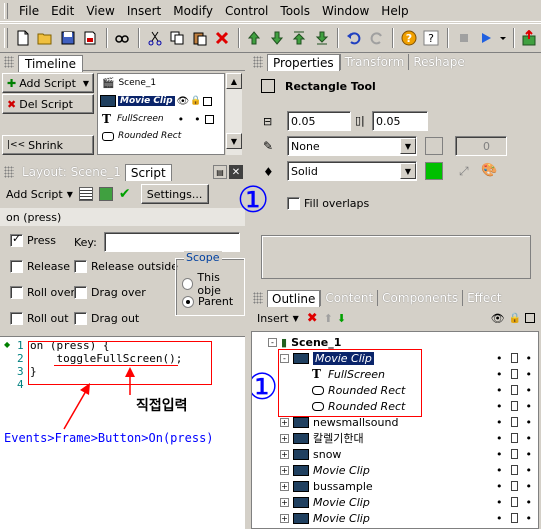 This screenshot has width=541, height=529. I want to click on scroll-up-icon: ▲, so click(234, 81).